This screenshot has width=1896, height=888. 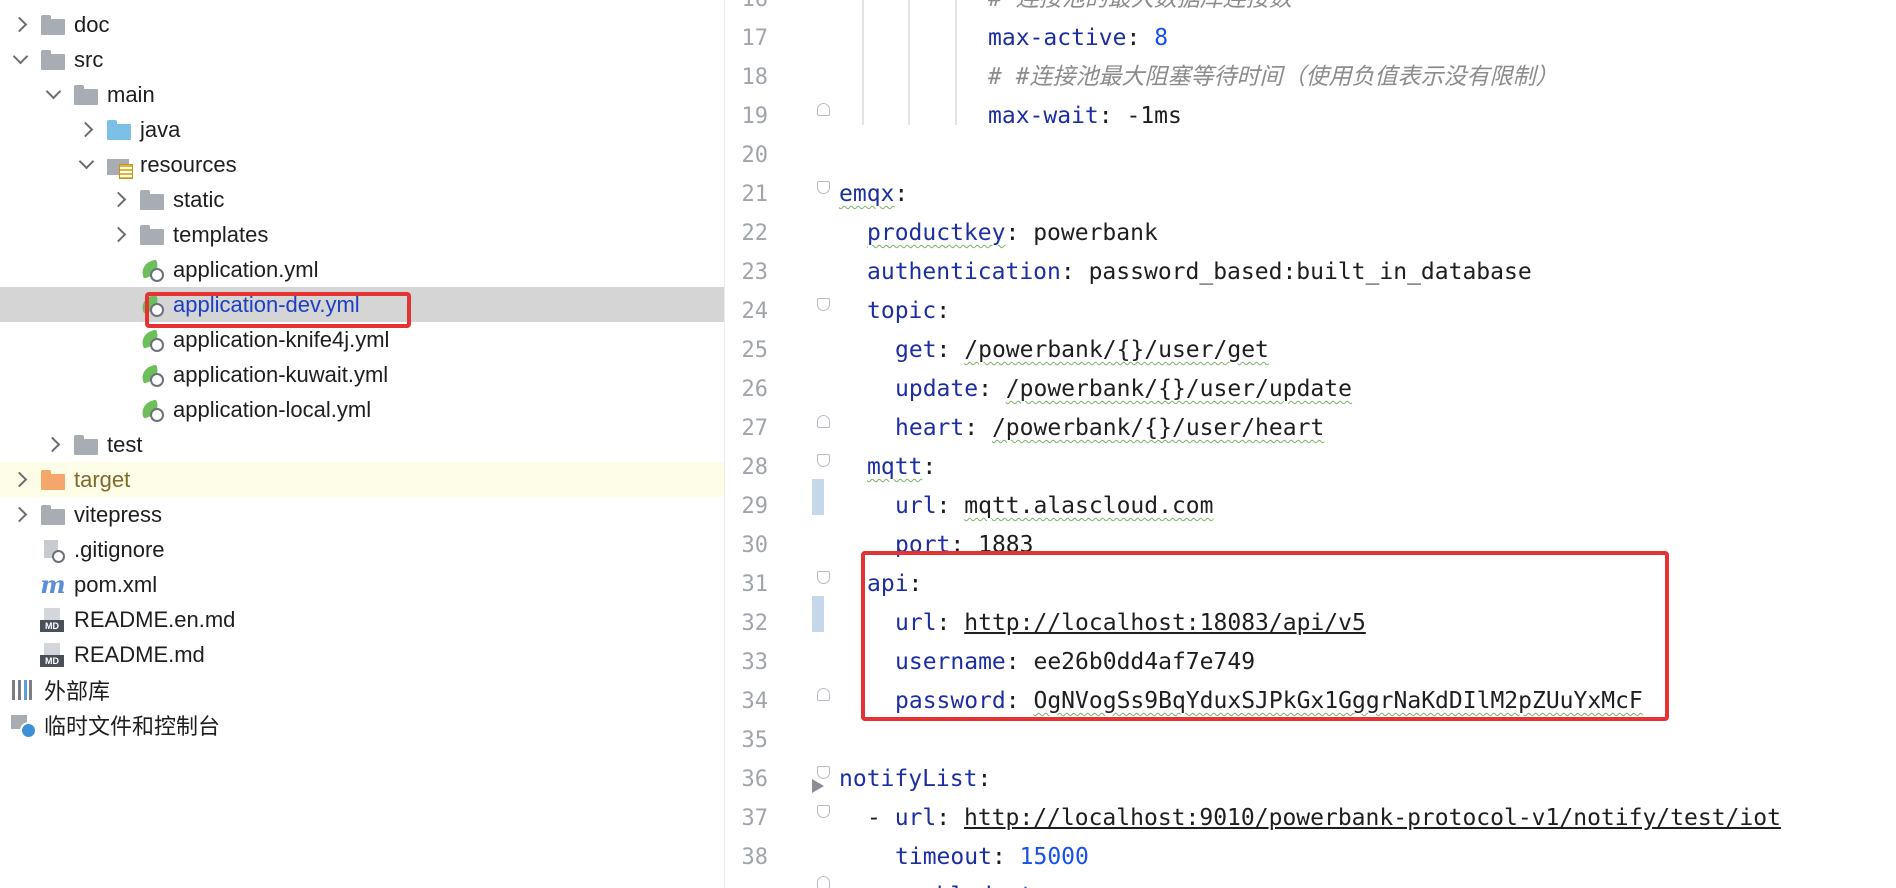 I want to click on markdown-icon, so click(x=53, y=619).